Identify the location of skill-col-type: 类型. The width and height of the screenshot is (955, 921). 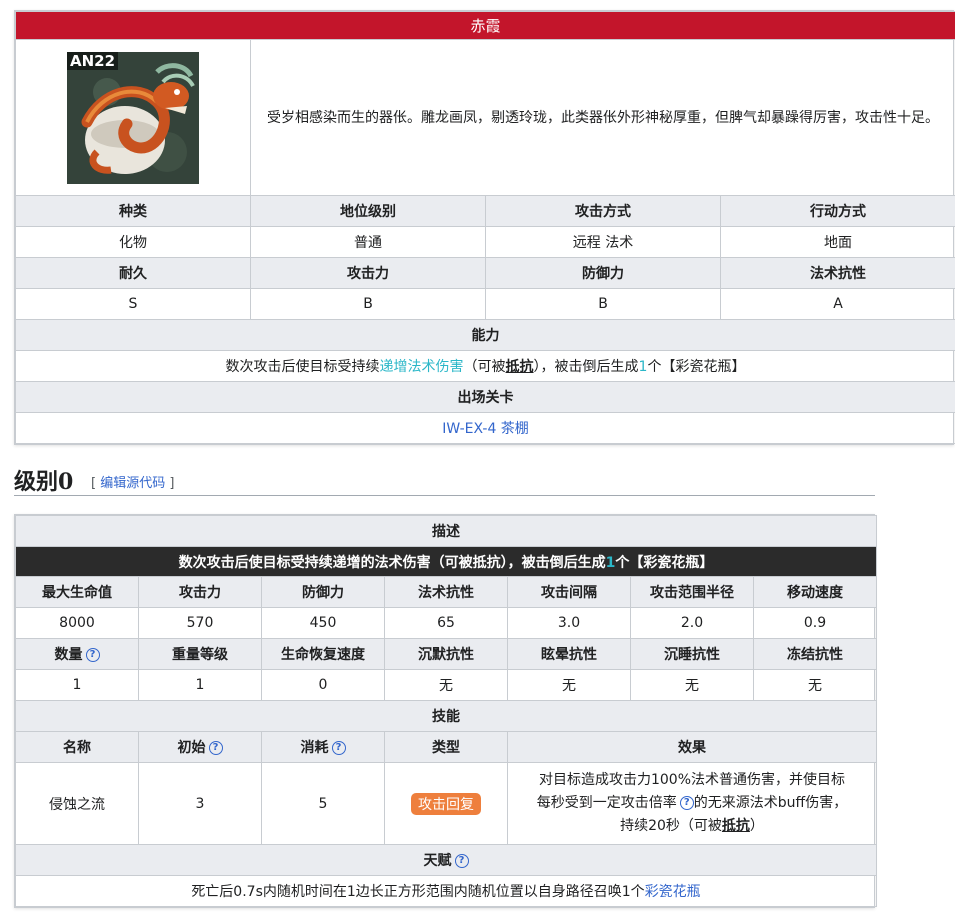
(446, 747).